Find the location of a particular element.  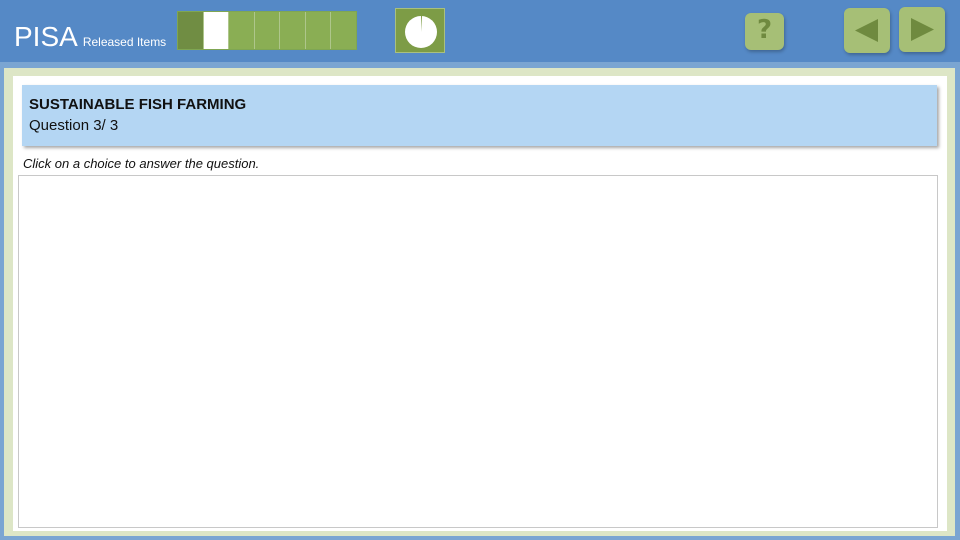

triangle-left-icon is located at coordinates (866, 30).